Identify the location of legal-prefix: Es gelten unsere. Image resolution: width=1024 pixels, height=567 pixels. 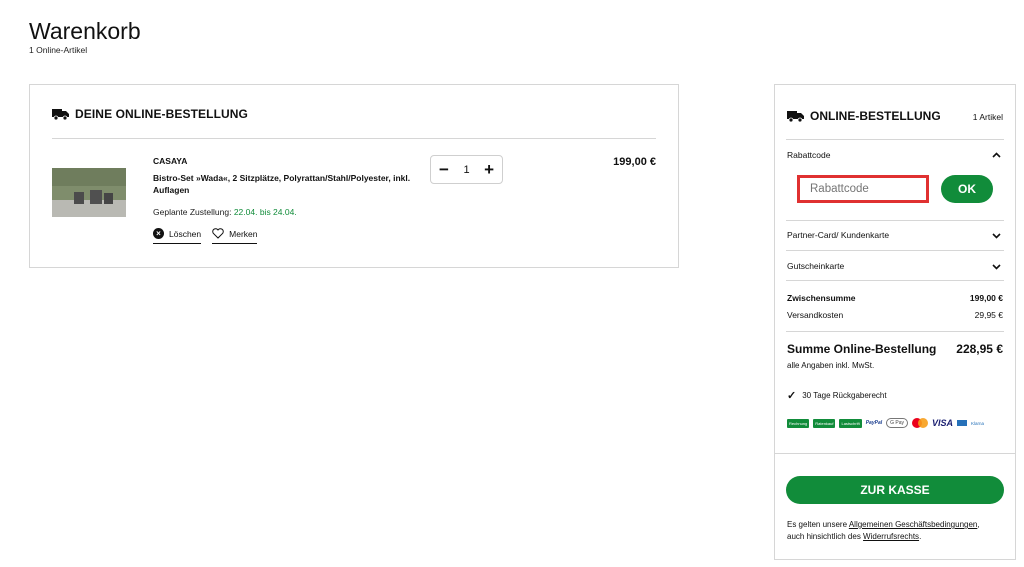
(818, 524).